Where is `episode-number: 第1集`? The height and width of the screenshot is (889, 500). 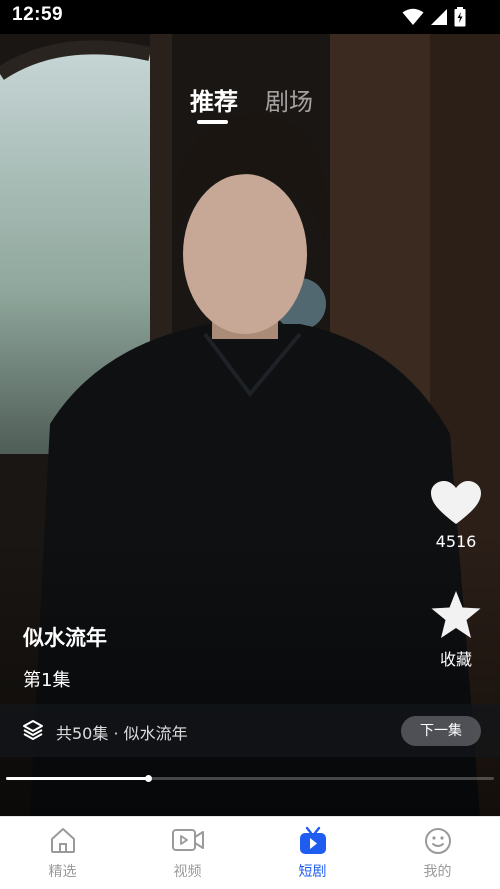 episode-number: 第1集 is located at coordinates (47, 680).